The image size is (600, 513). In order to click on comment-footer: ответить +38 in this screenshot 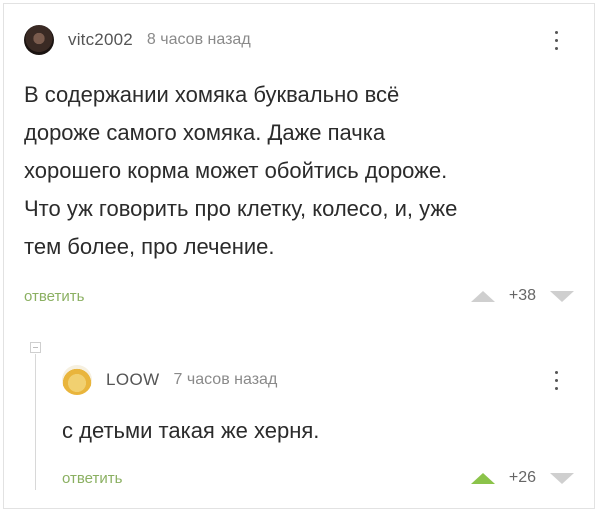, I will do `click(299, 296)`.